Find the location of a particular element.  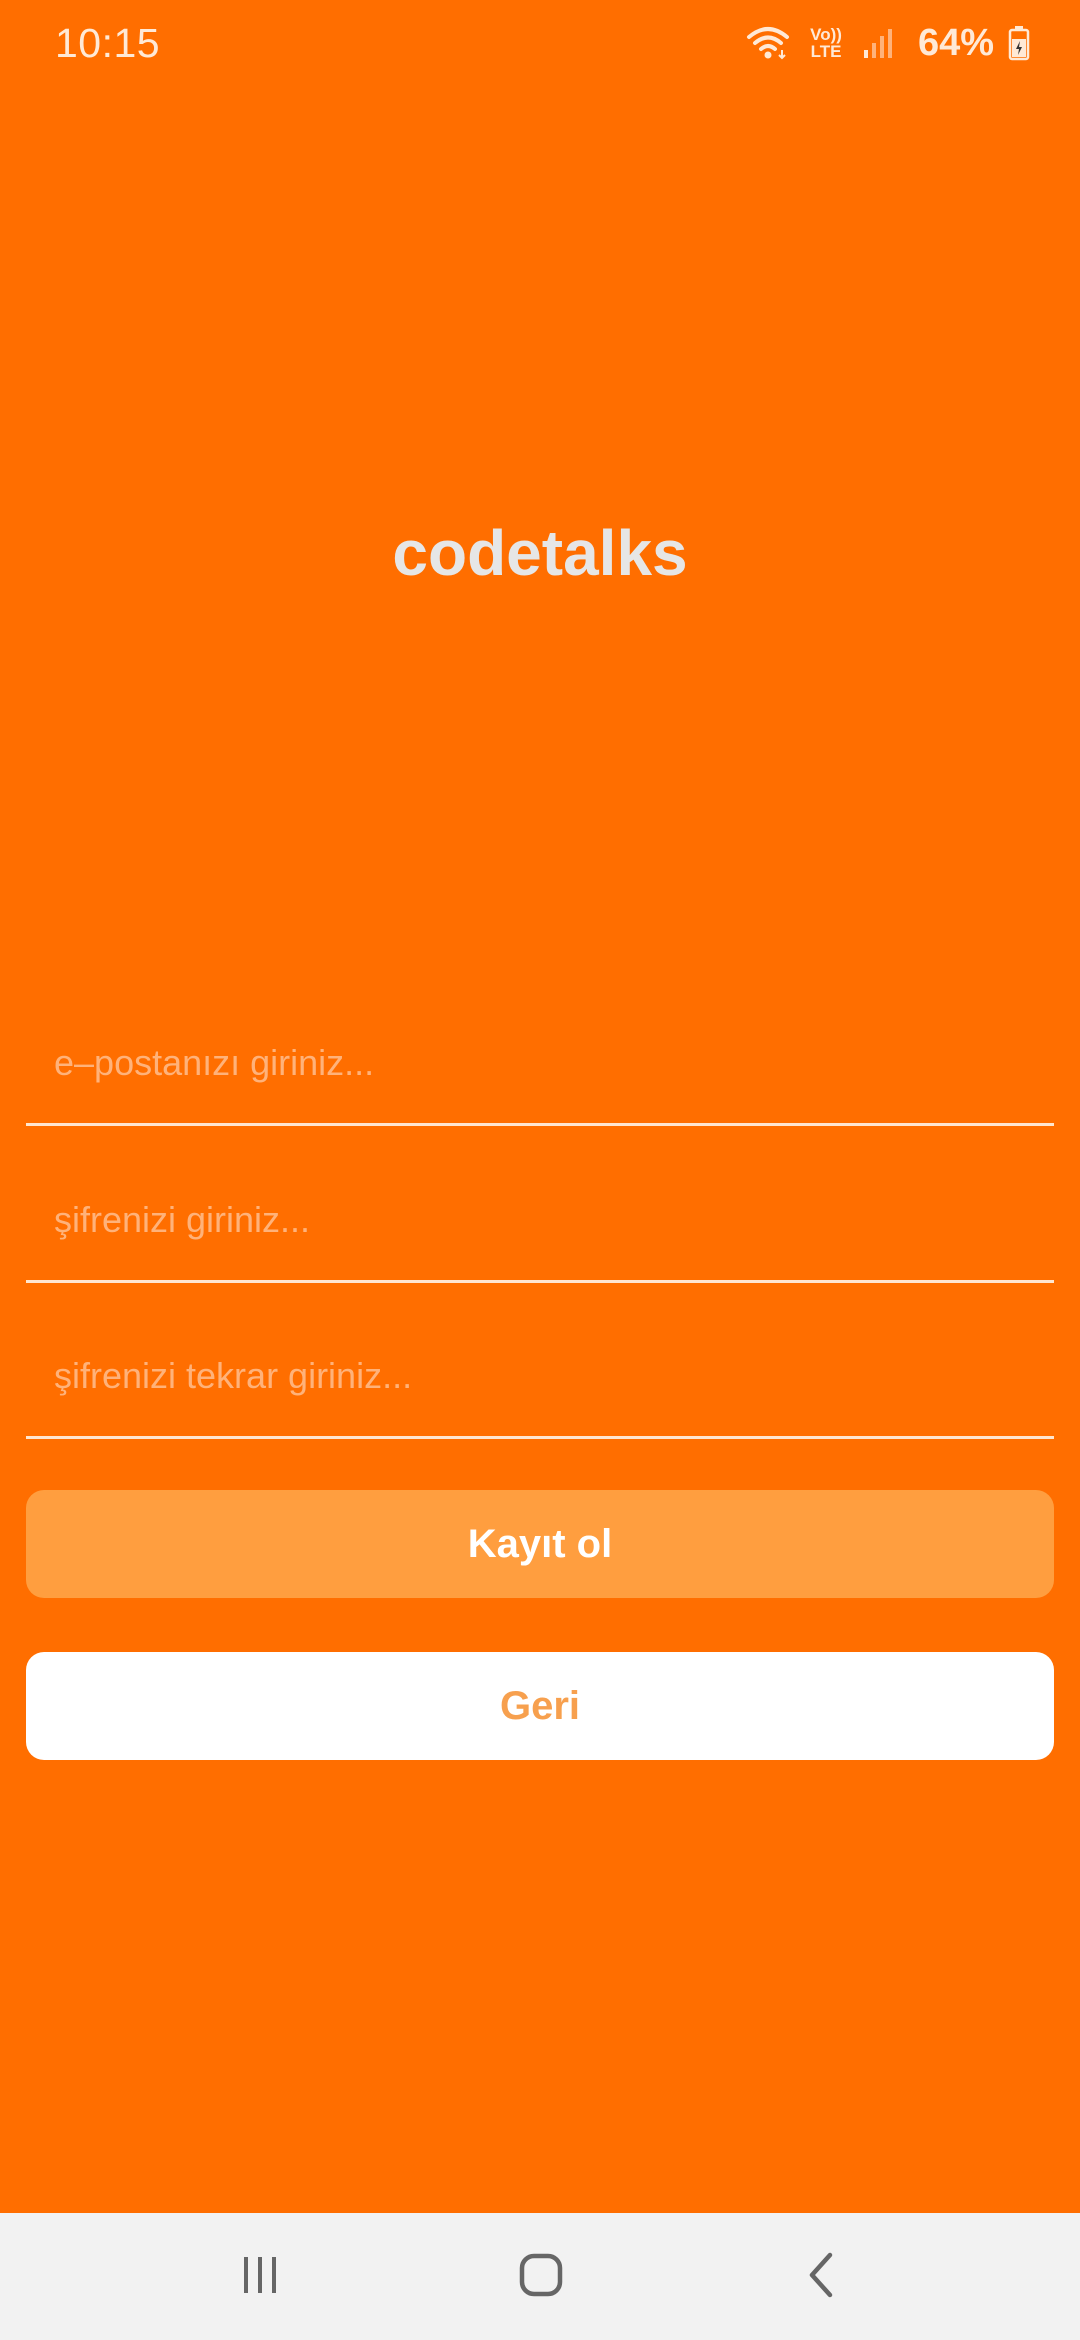

recents-icon is located at coordinates (260, 2277).